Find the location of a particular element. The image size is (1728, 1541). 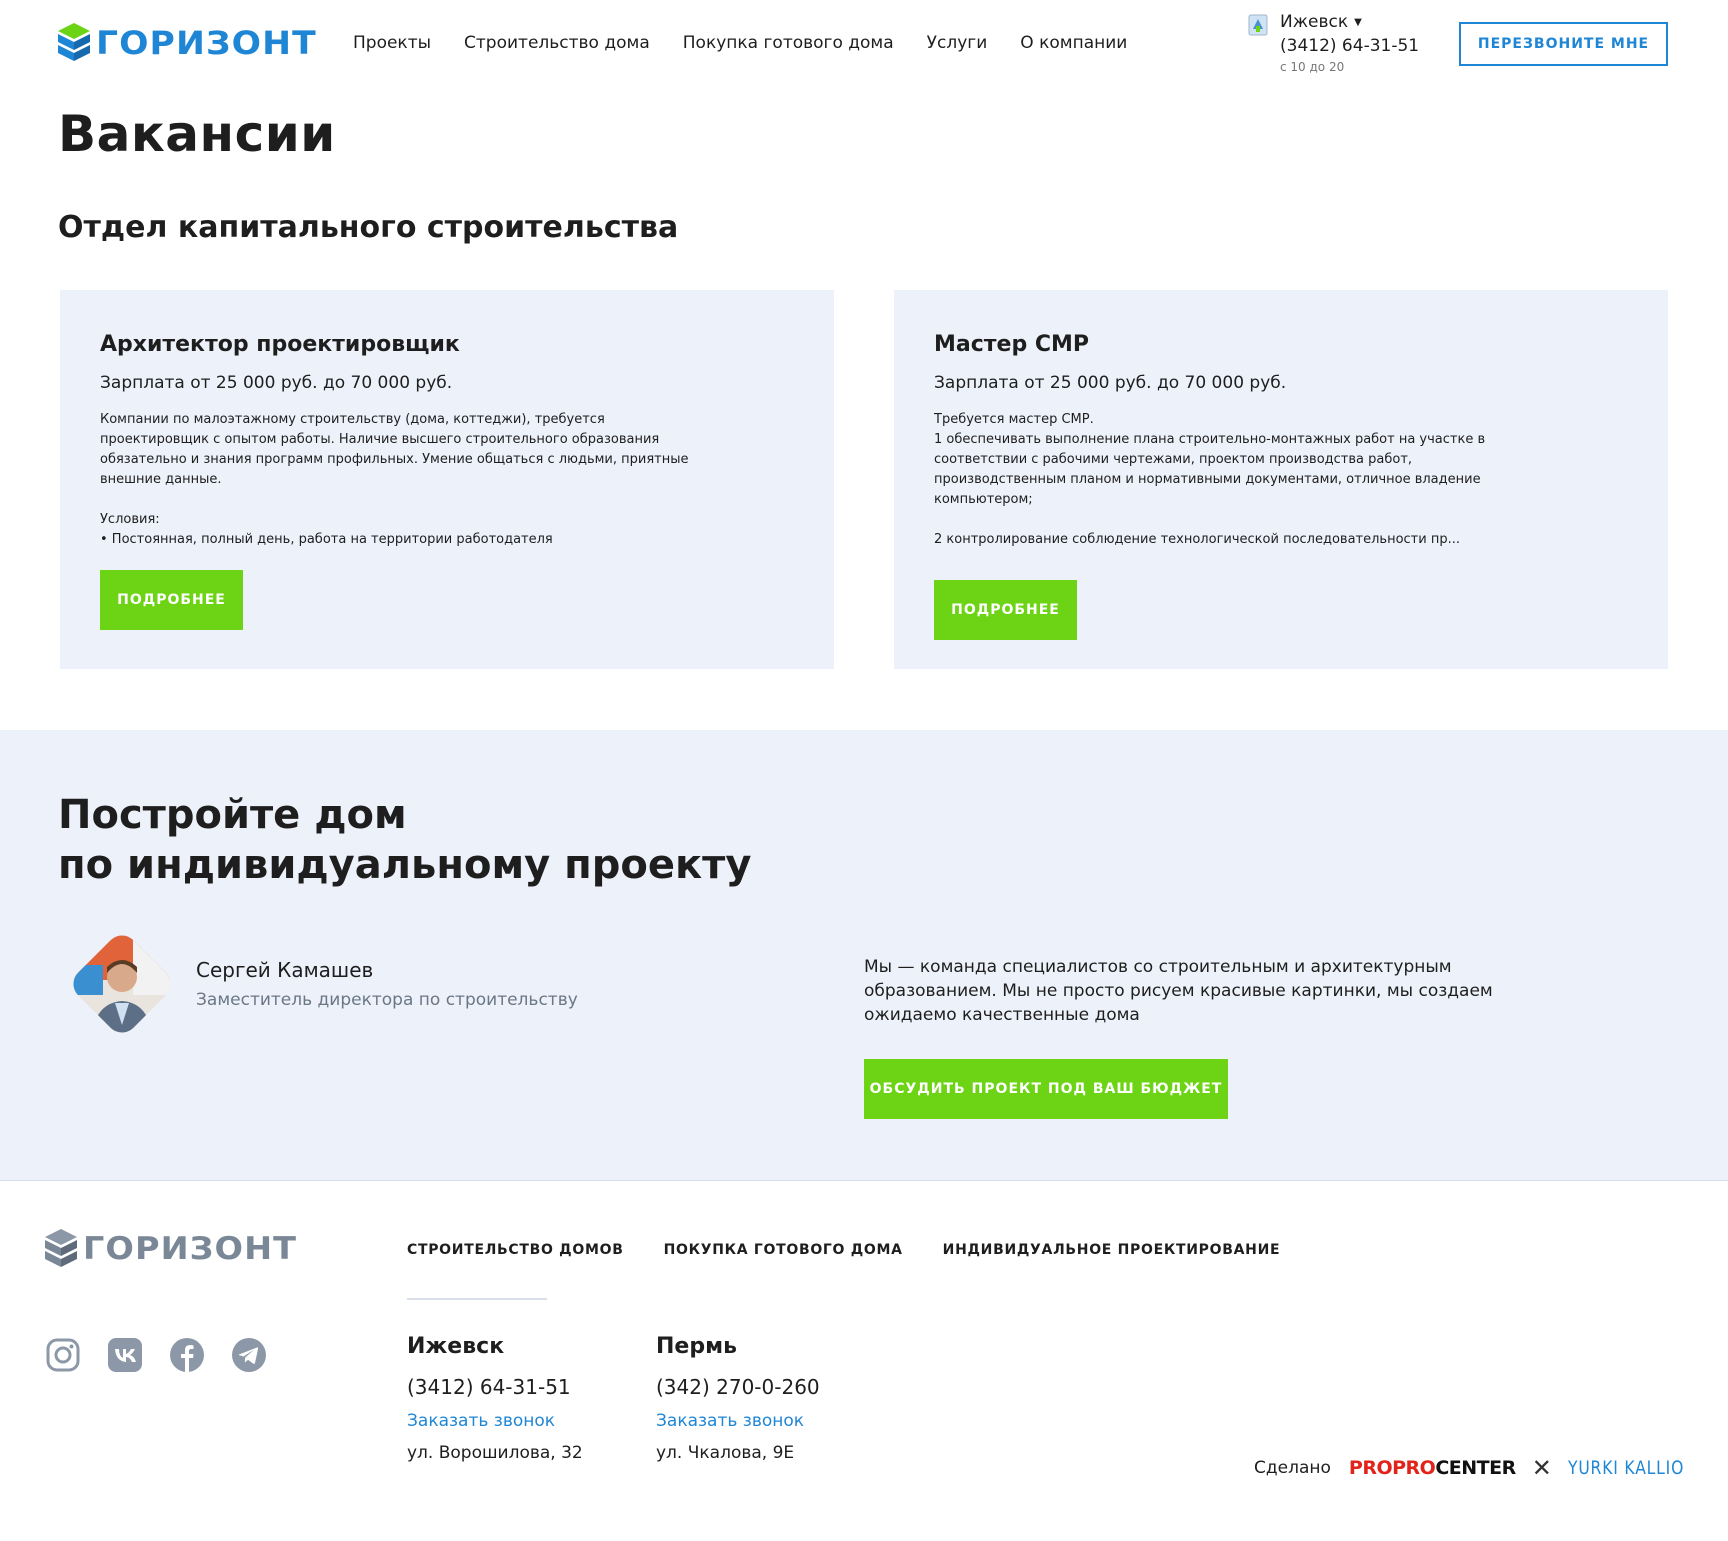

cross-icon: ✕ is located at coordinates (1541, 1468).